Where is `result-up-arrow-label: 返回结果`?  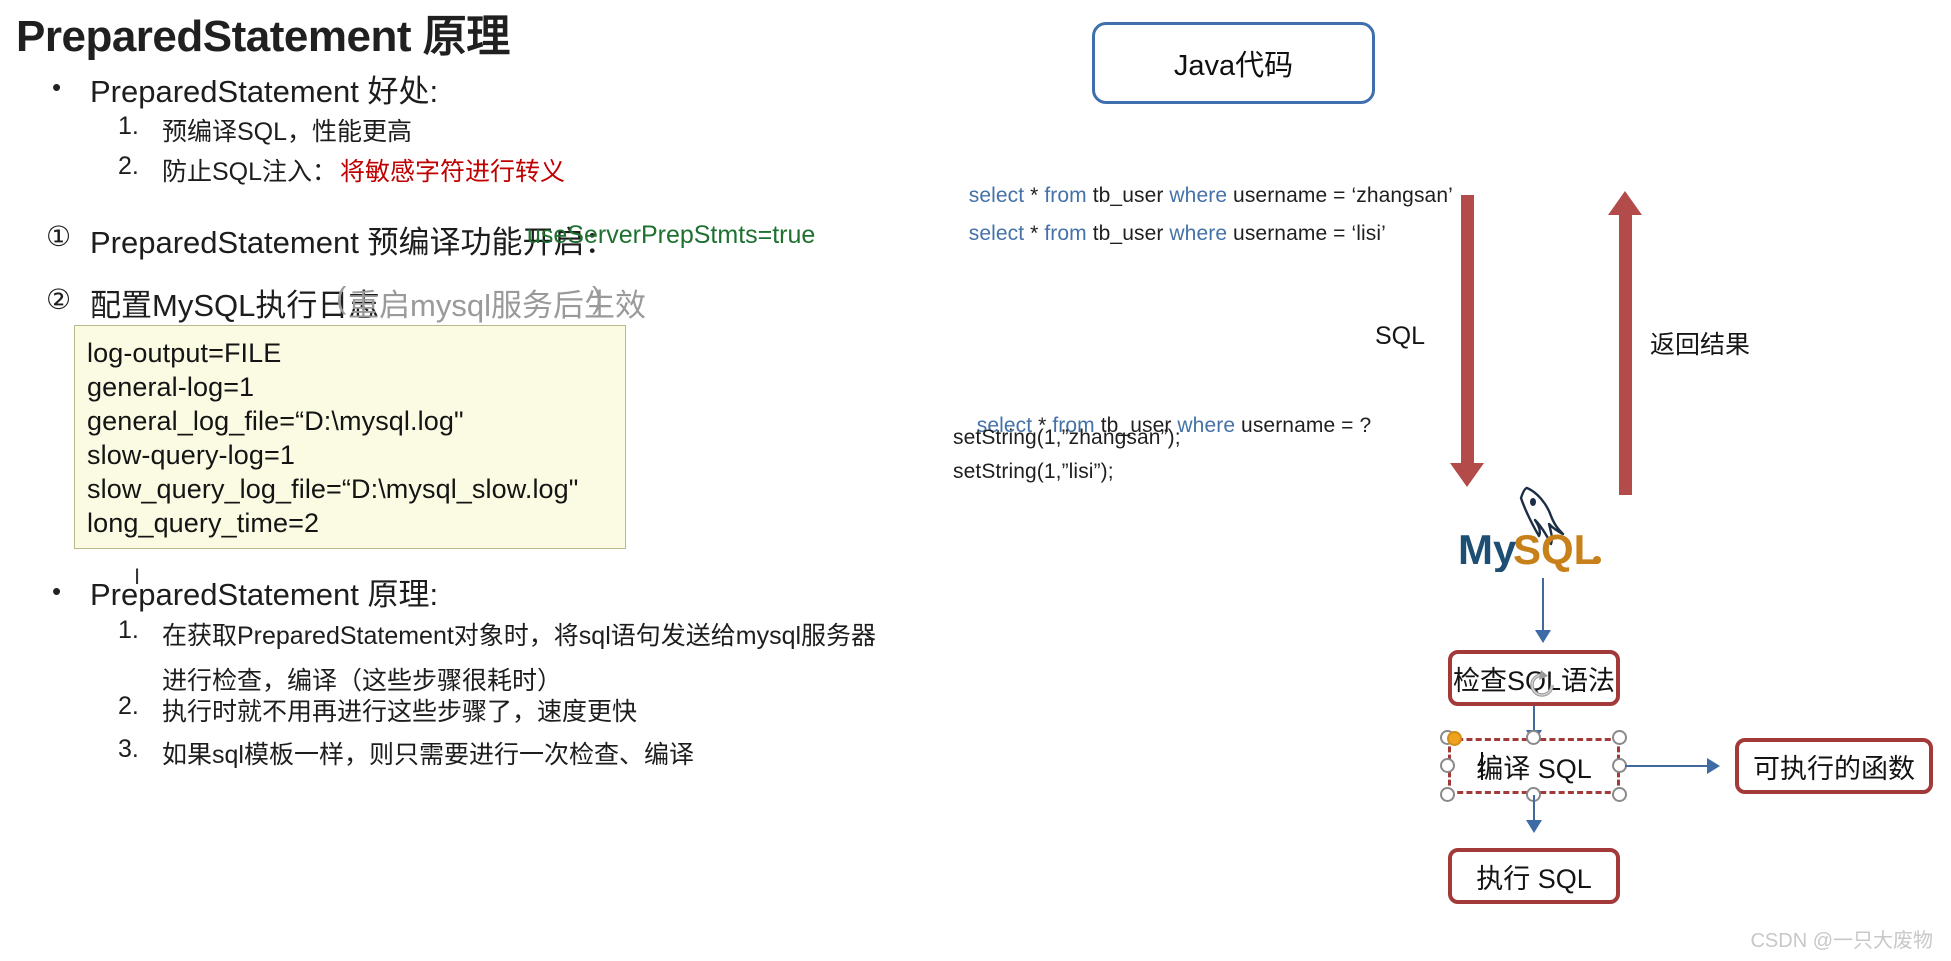
result-up-arrow-label: 返回结果 is located at coordinates (1700, 345).